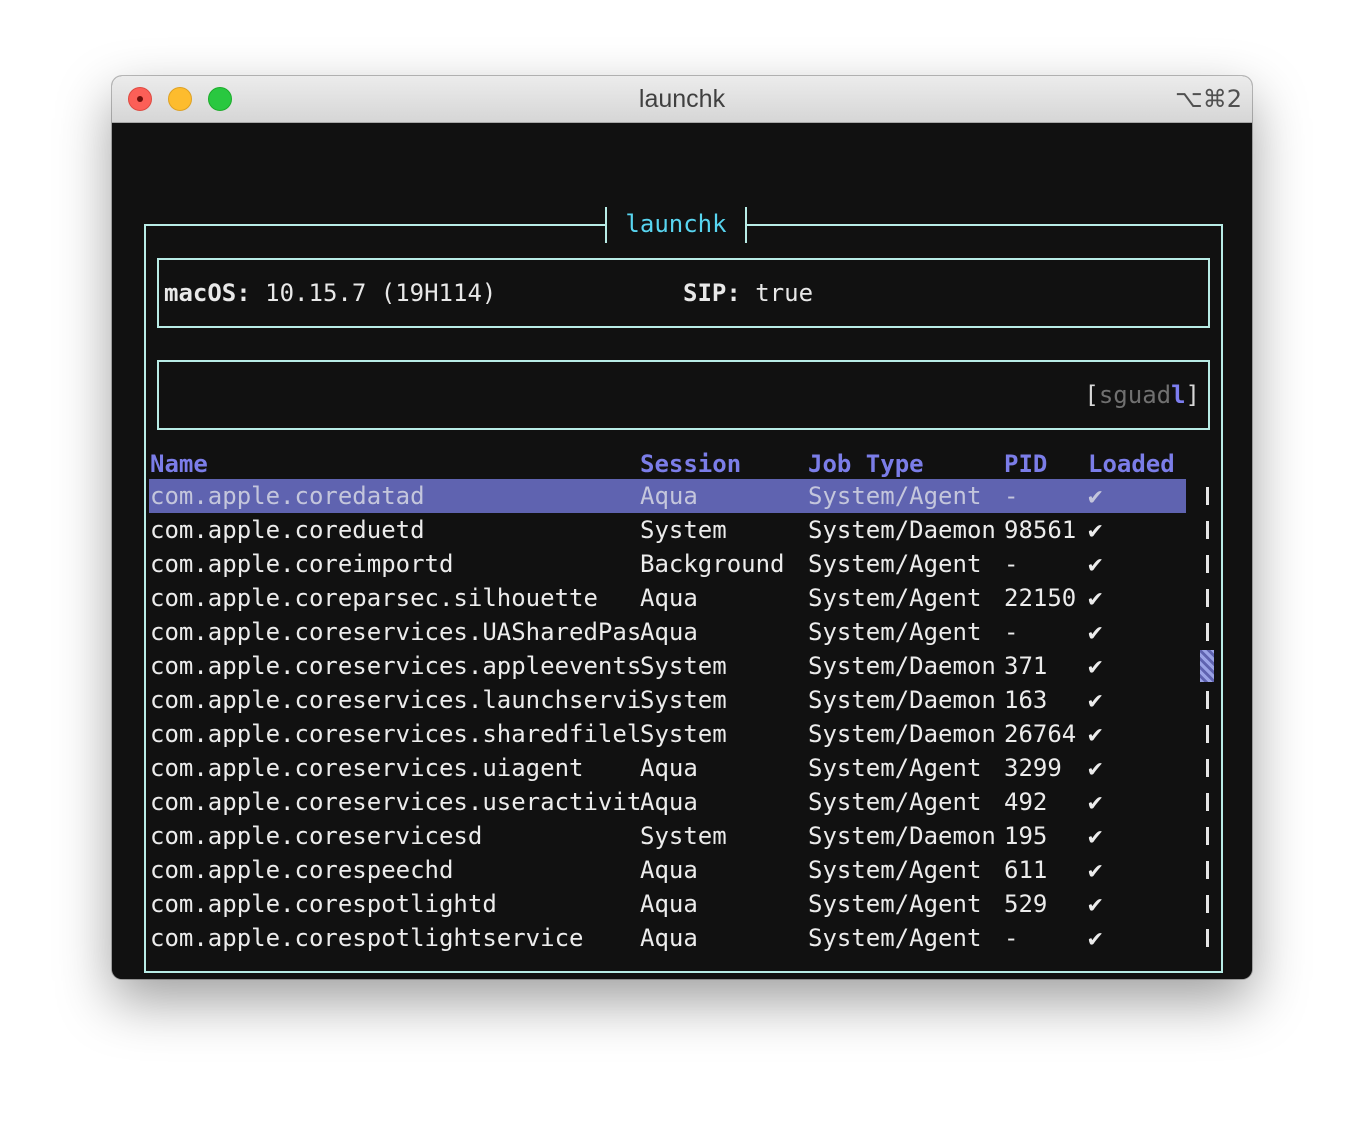  Describe the element at coordinates (367, 938) in the screenshot. I see `cell-name: com.apple.corespotlightservice` at that location.